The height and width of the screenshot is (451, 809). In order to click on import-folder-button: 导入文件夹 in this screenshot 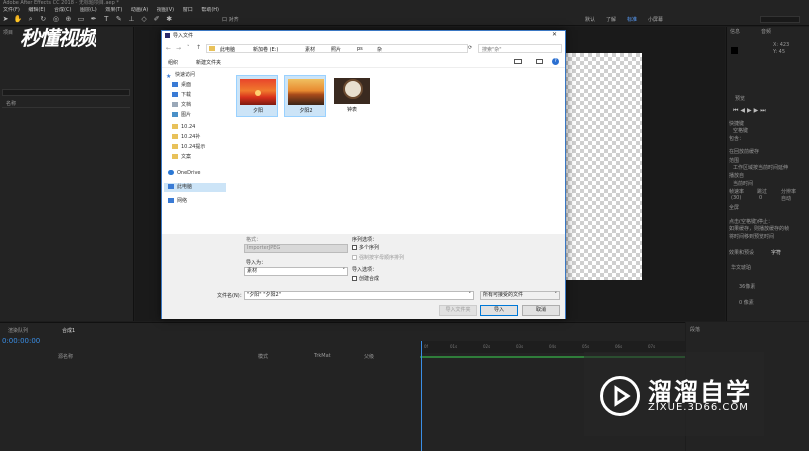, I will do `click(458, 310)`.